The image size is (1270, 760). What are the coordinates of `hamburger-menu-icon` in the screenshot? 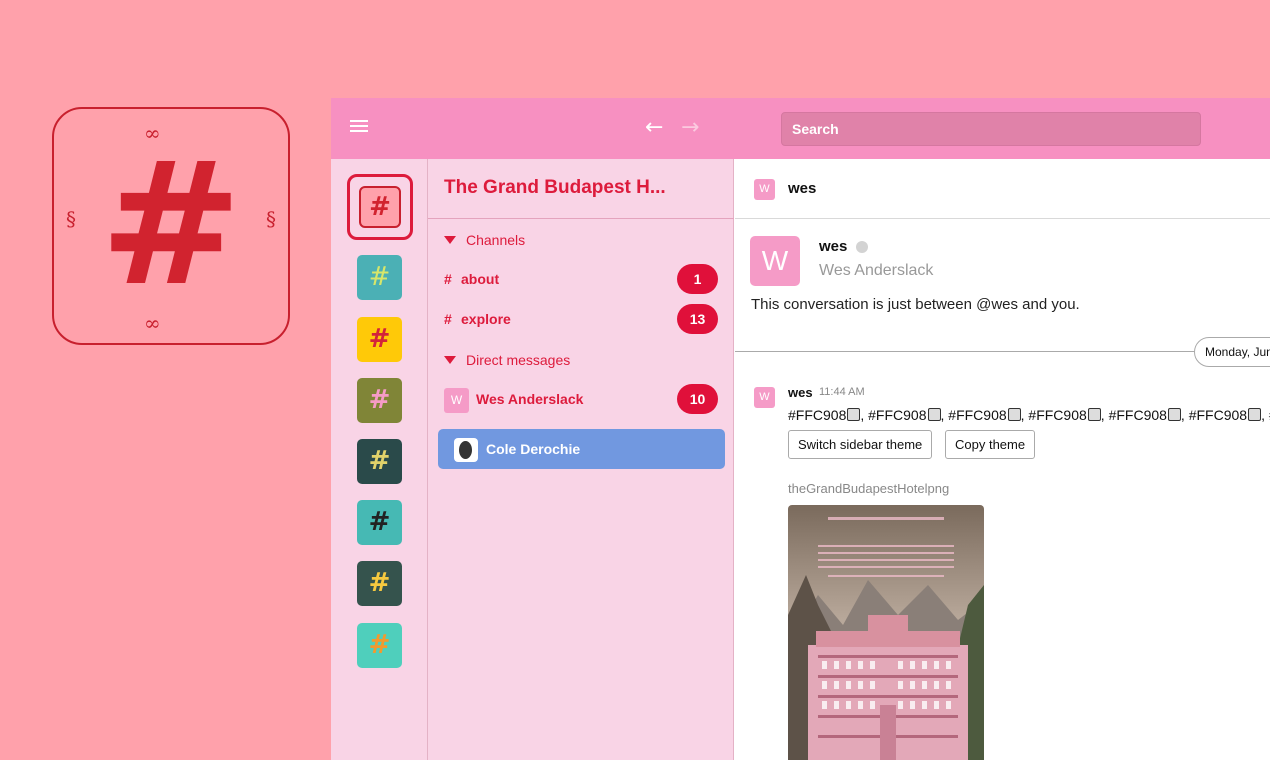 It's located at (359, 127).